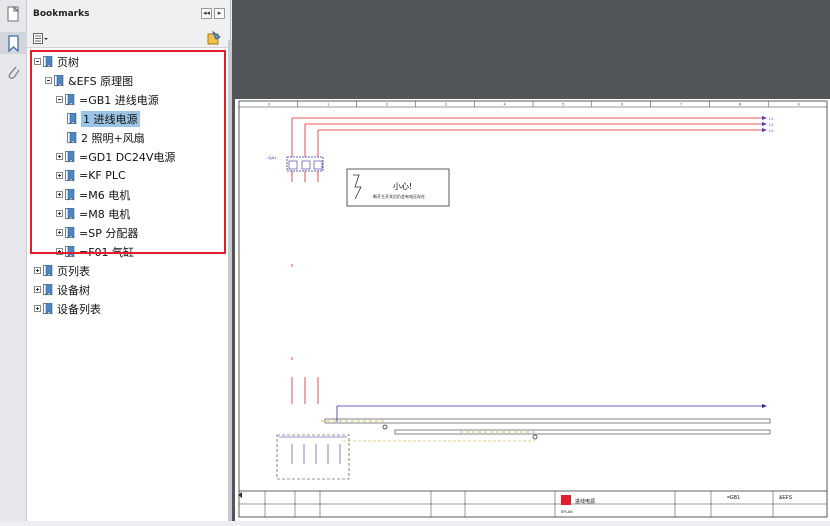 This screenshot has width=830, height=526. Describe the element at coordinates (446, 105) in the screenshot. I see `column-number: 3` at that location.